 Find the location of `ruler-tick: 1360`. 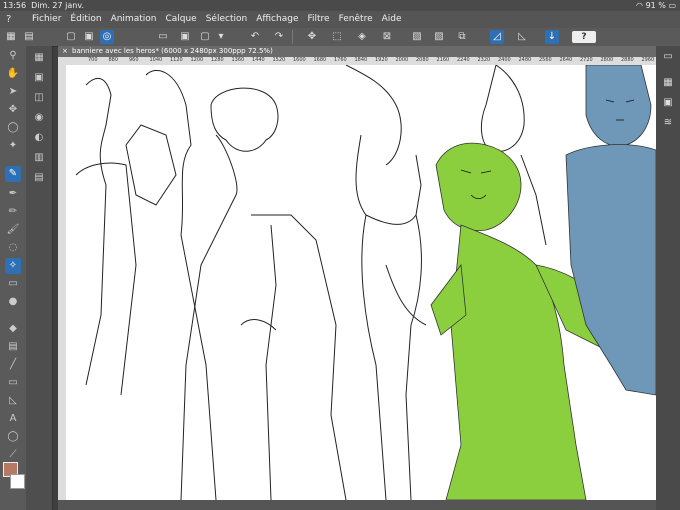

ruler-tick: 1360 is located at coordinates (238, 60).